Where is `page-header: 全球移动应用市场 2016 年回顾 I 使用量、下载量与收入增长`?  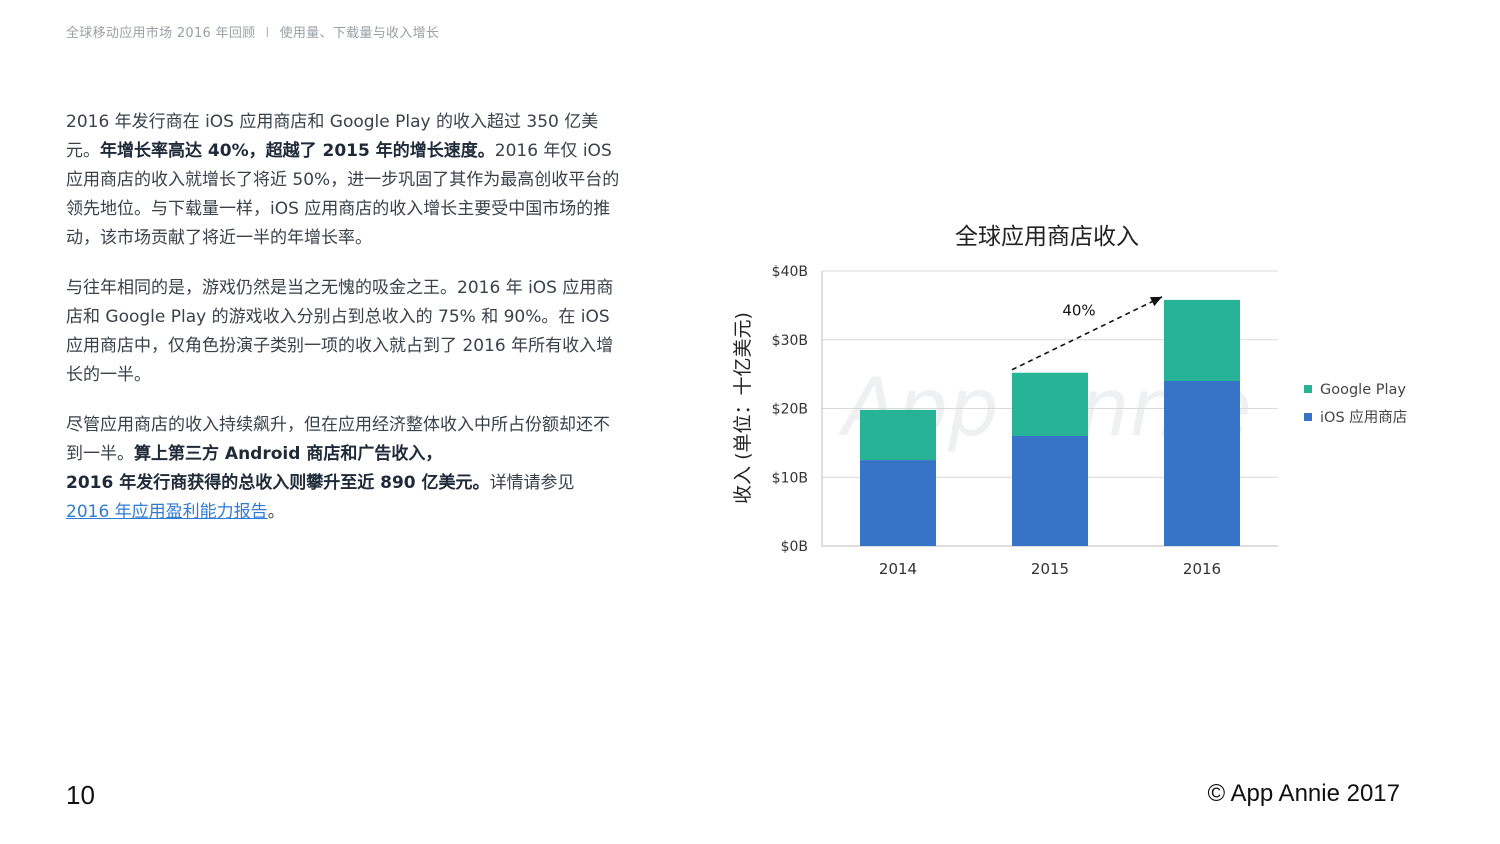 page-header: 全球移动应用市场 2016 年回顾 I 使用量、下载量与收入增长 is located at coordinates (252, 31).